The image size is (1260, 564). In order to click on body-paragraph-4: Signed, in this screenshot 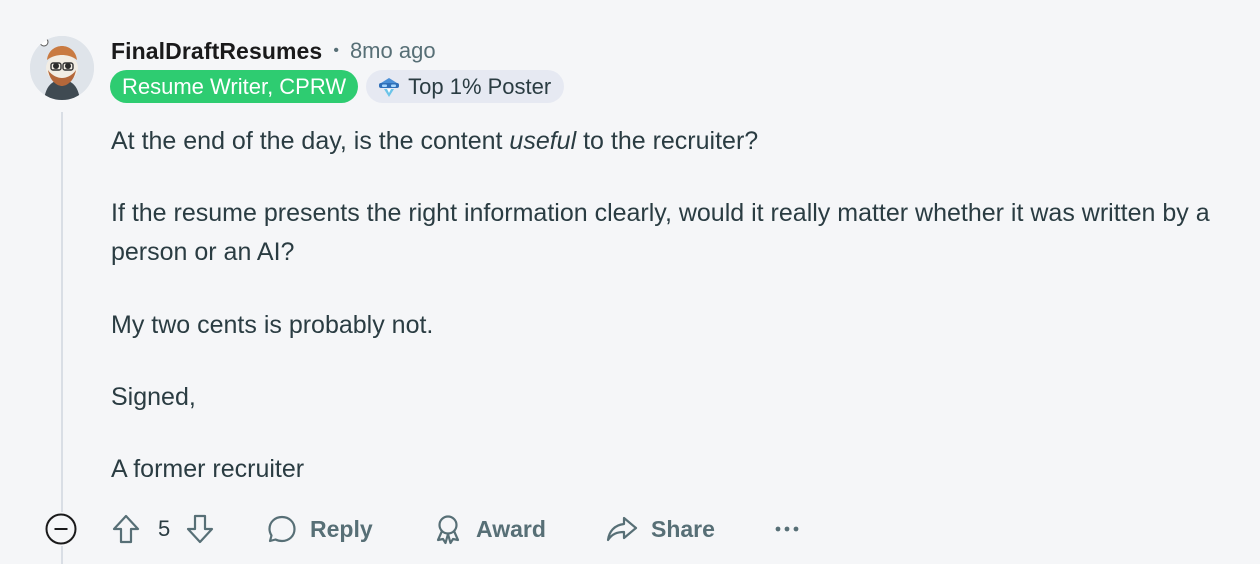, I will do `click(153, 397)`.